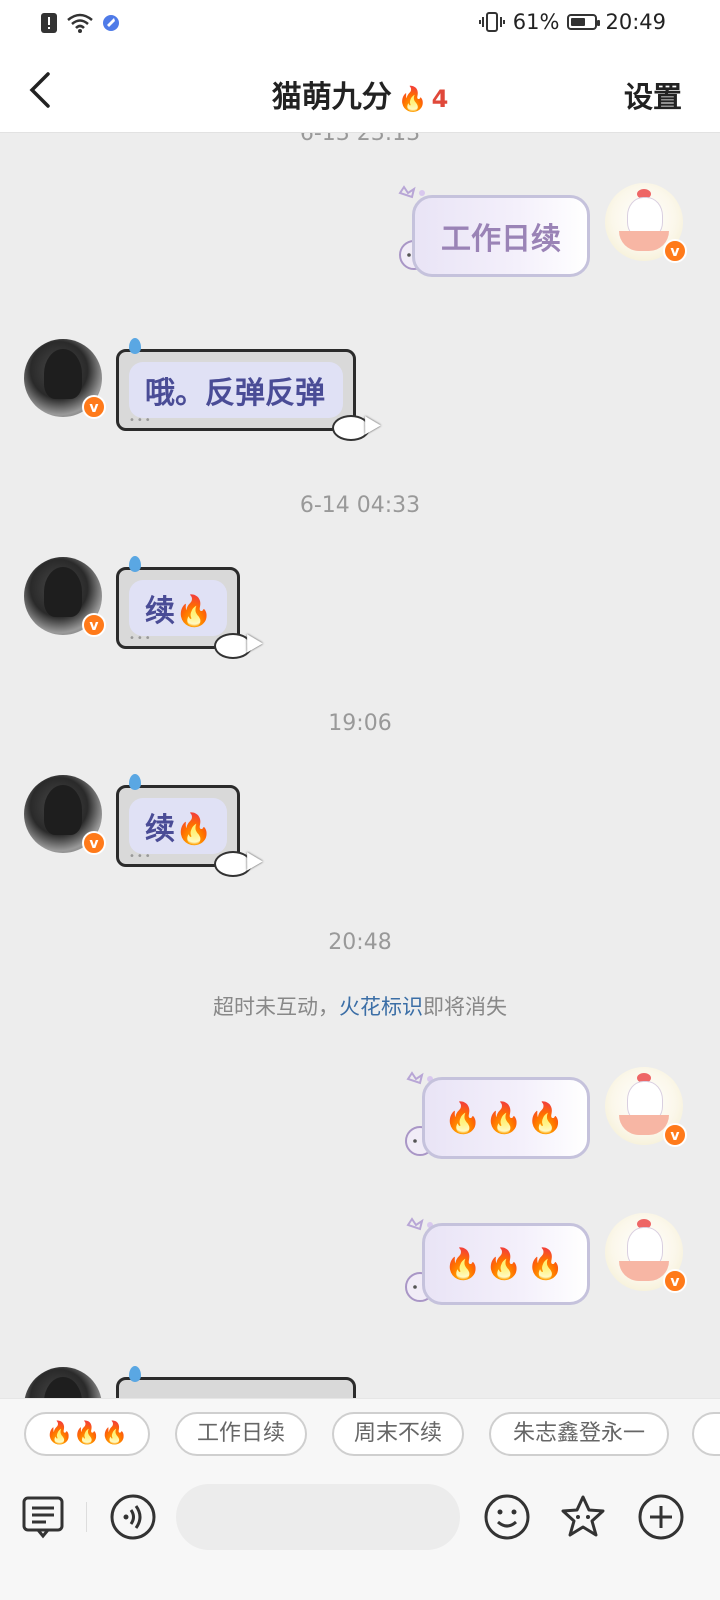 The image size is (720, 1600). What do you see at coordinates (653, 95) in the screenshot?
I see `settings-button: 设置` at bounding box center [653, 95].